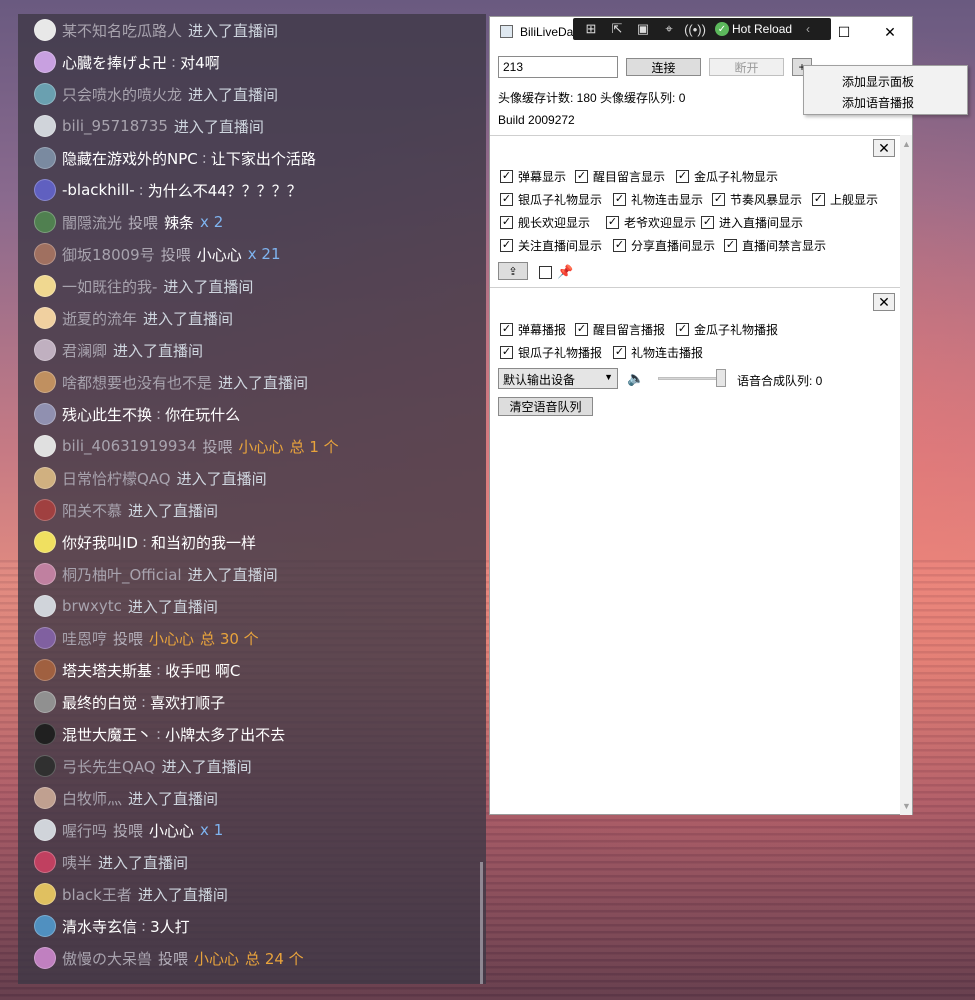  I want to click on gift-action: 投喂, so click(173, 958).